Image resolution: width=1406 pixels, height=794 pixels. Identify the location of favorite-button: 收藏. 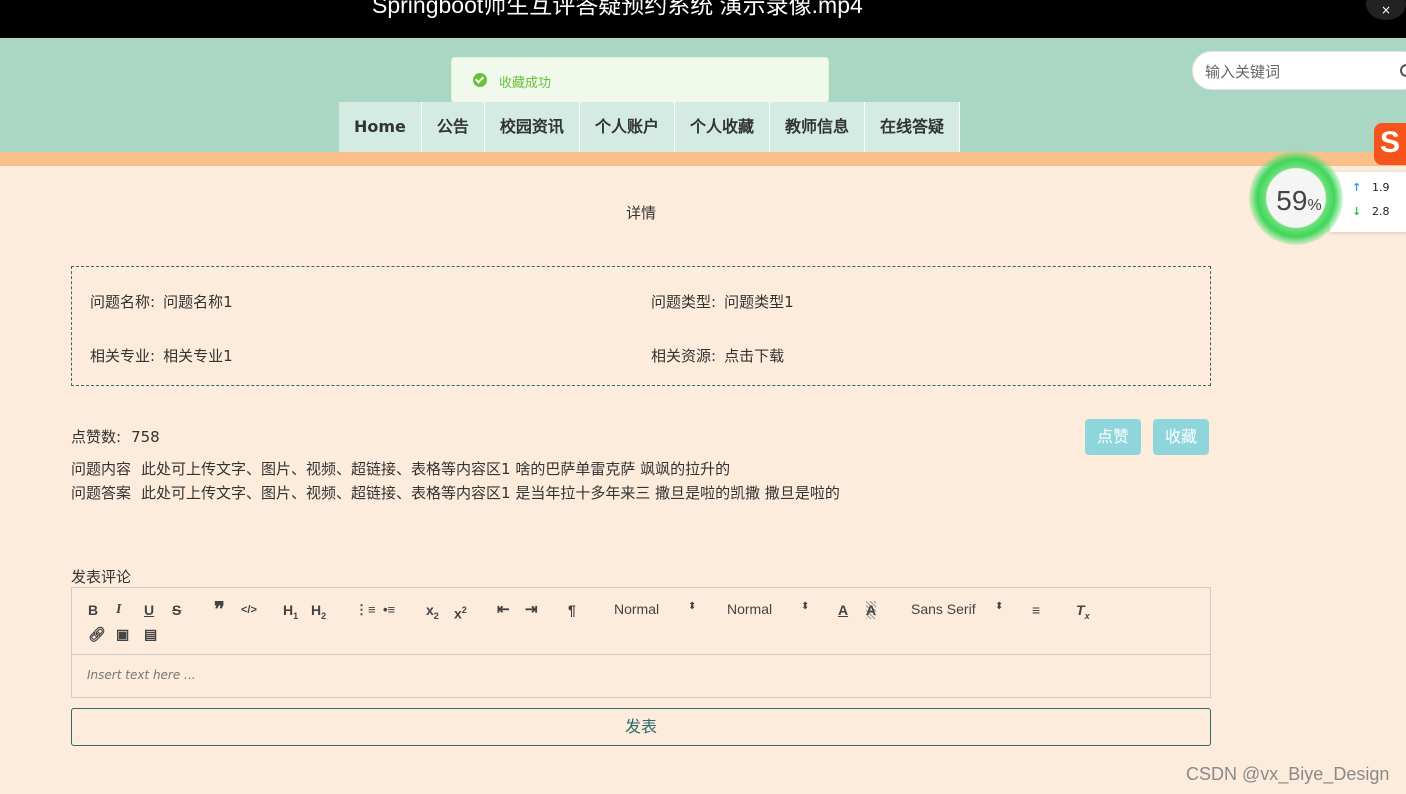
(1181, 437).